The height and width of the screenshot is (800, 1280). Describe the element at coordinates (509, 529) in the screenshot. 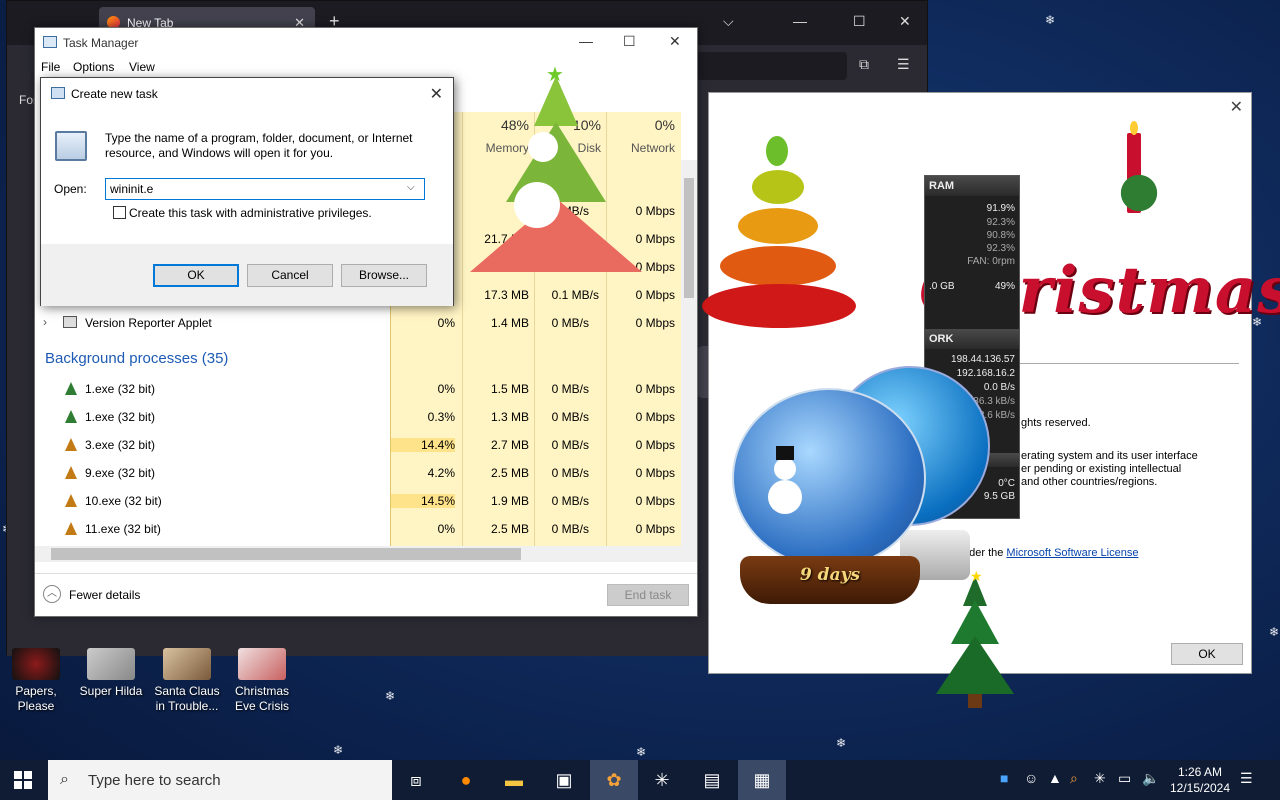

I see `memory-cell: 2.5 MB` at that location.